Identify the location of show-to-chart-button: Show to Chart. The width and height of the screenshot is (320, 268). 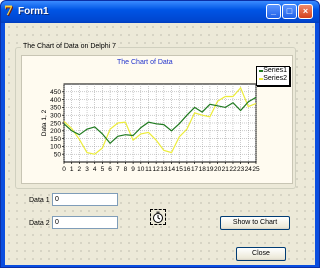
(255, 223).